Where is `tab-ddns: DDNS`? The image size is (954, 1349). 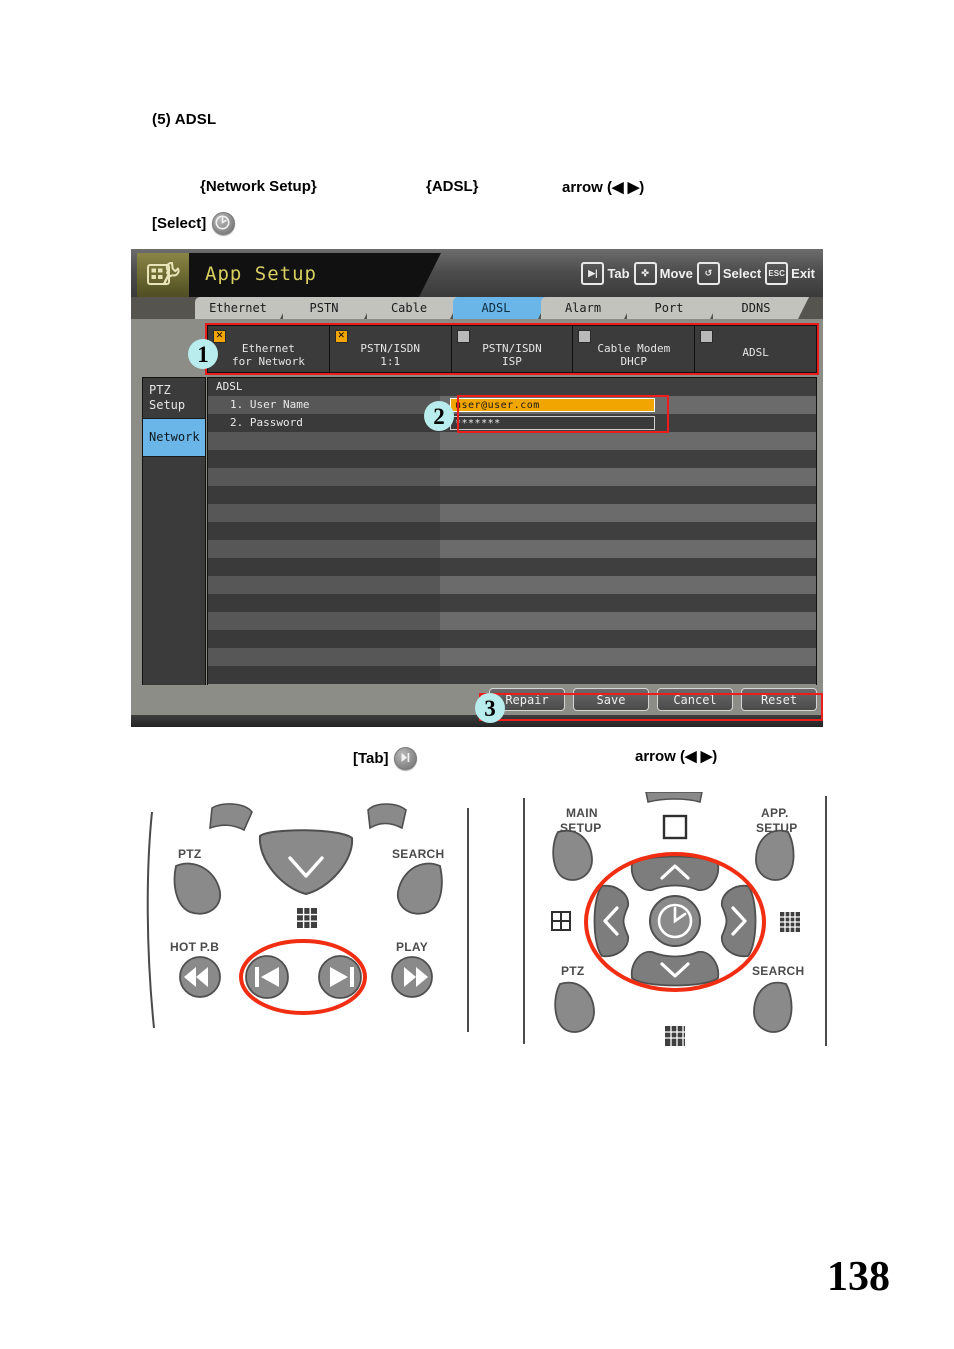
tab-ddns: DDNS is located at coordinates (761, 308).